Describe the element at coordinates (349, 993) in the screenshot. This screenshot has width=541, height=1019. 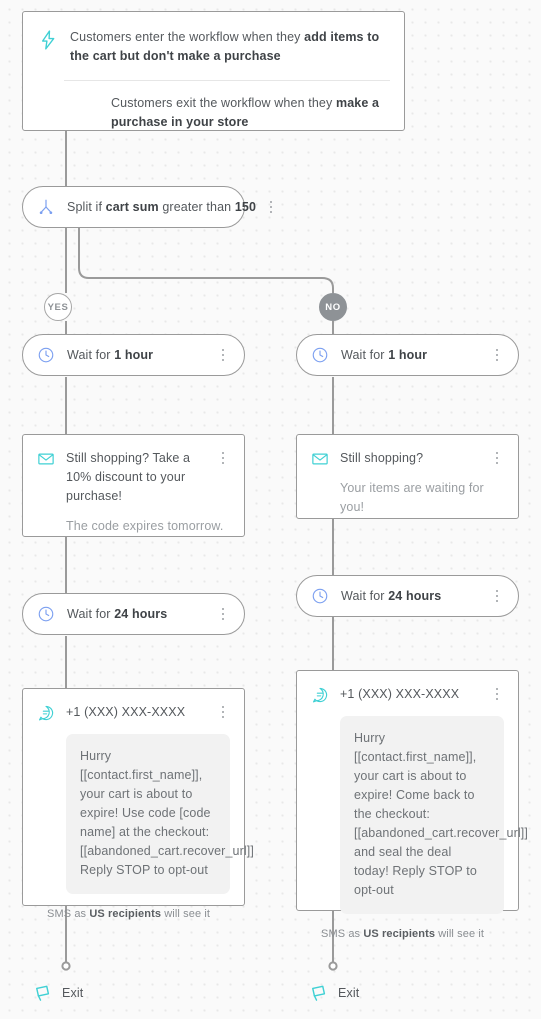
I see `no-exit-label: Exit` at that location.